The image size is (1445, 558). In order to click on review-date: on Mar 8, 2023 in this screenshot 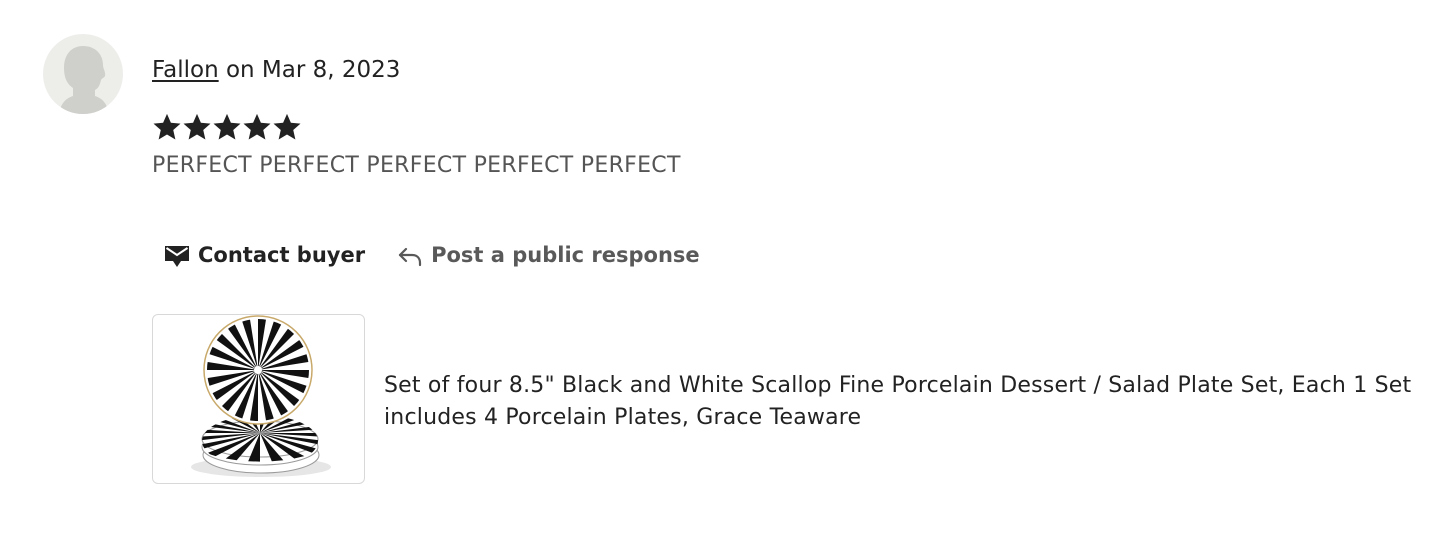, I will do `click(309, 70)`.